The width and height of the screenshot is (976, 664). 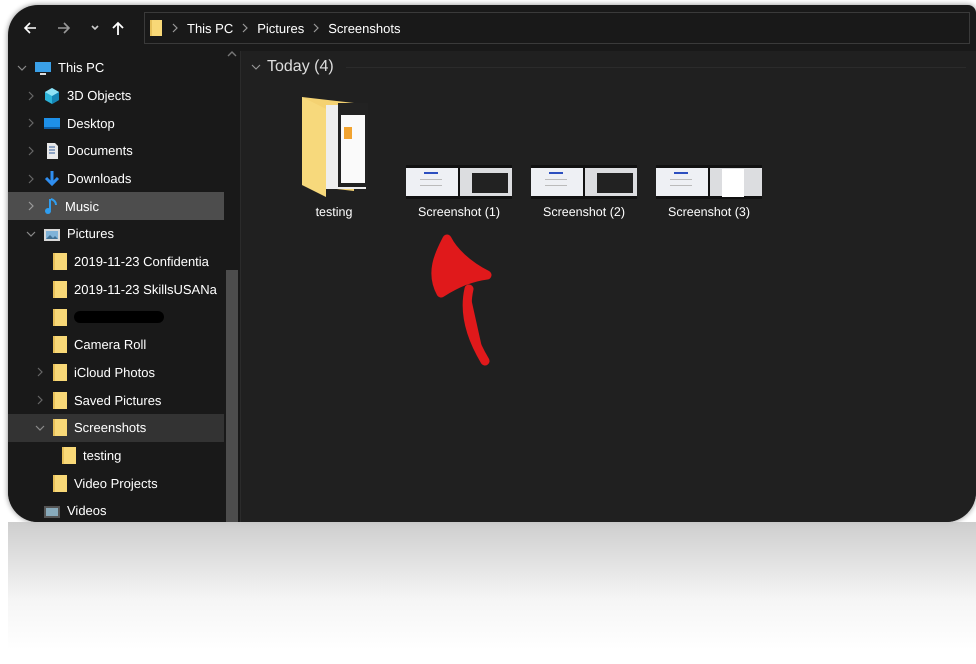 I want to click on address-bar: This PC Pictures Screenshots, so click(x=557, y=28).